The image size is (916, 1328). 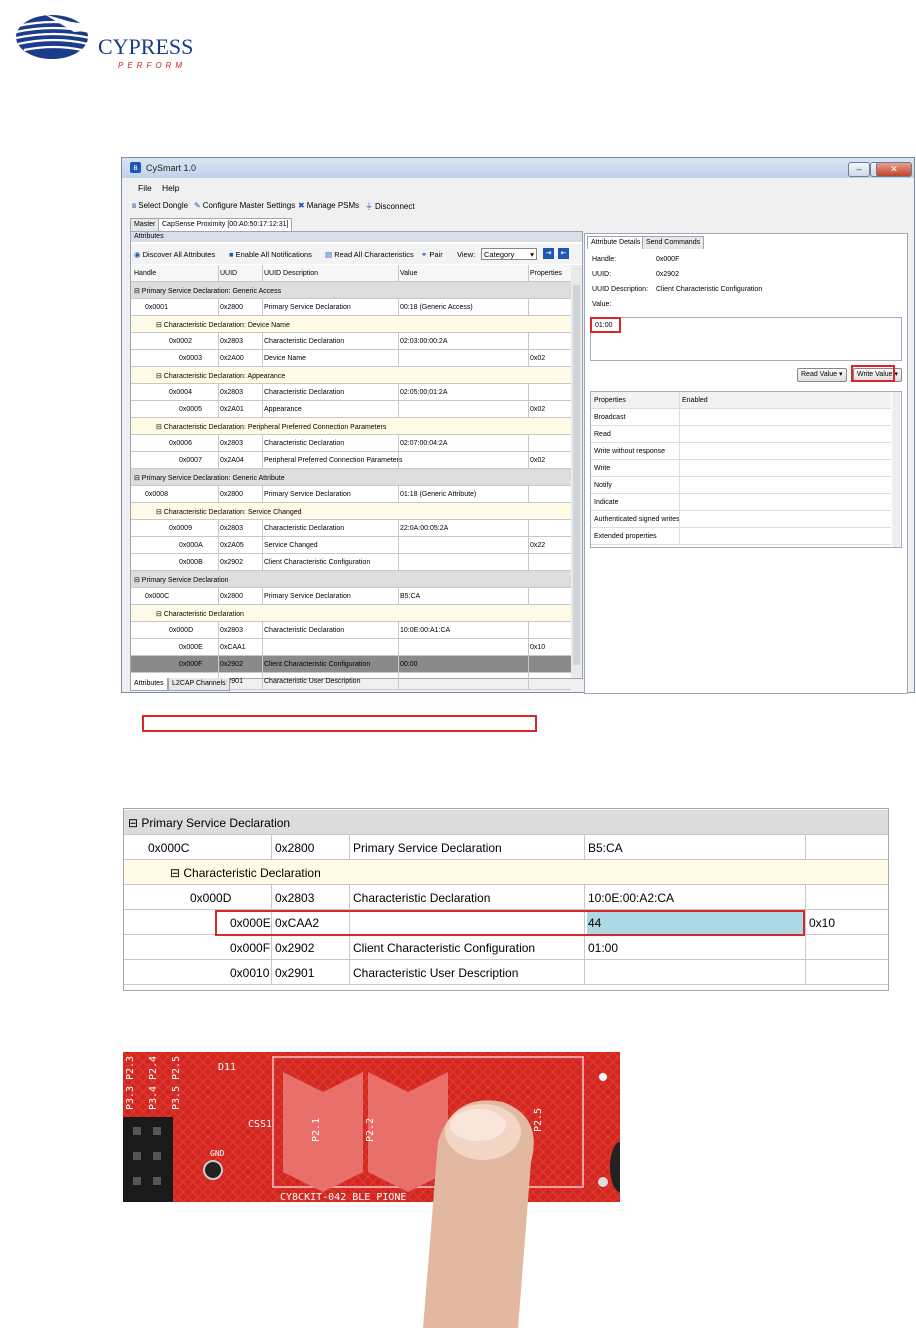 I want to click on cell-handle: 0x000E, so click(x=191, y=647).